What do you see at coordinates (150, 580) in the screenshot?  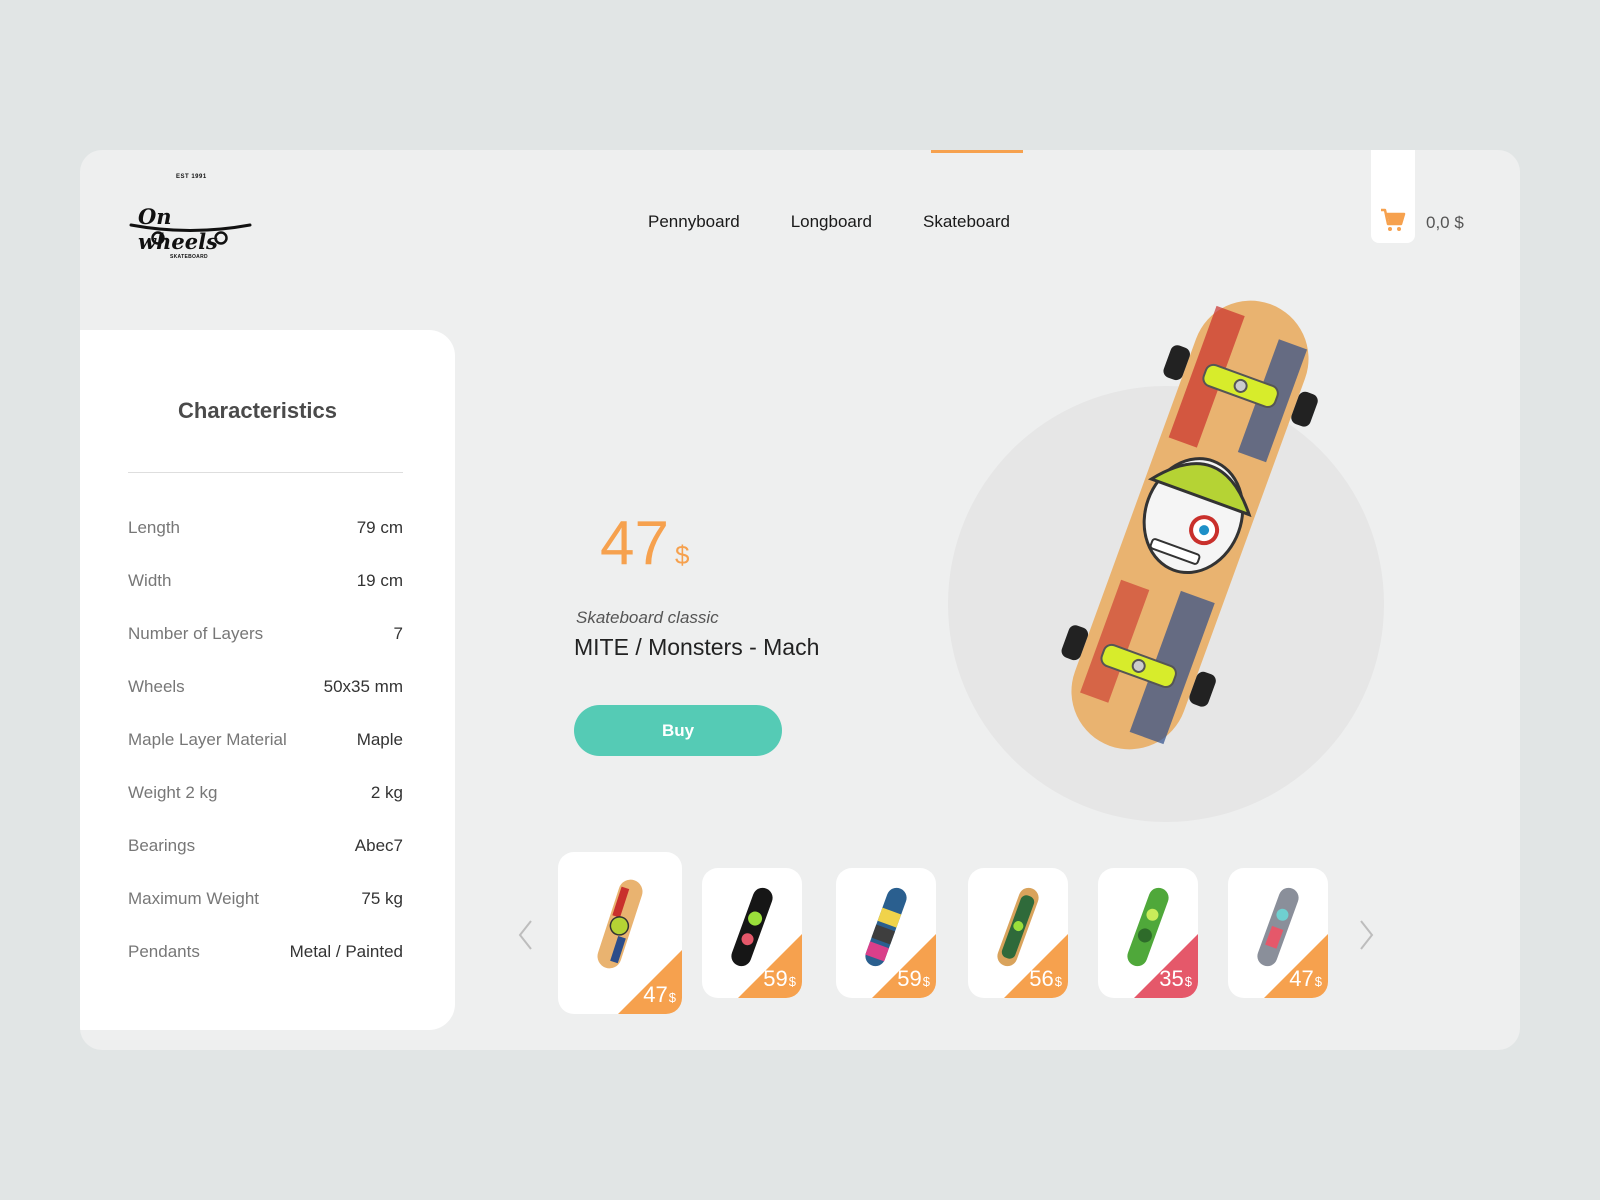 I see `spec-label: Width` at bounding box center [150, 580].